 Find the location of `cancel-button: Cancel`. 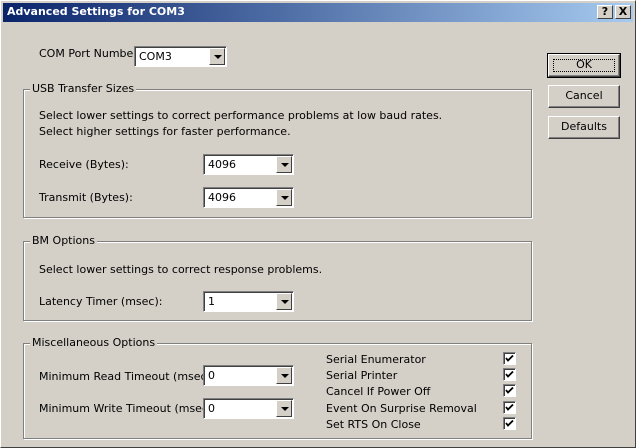

cancel-button: Cancel is located at coordinates (584, 96).